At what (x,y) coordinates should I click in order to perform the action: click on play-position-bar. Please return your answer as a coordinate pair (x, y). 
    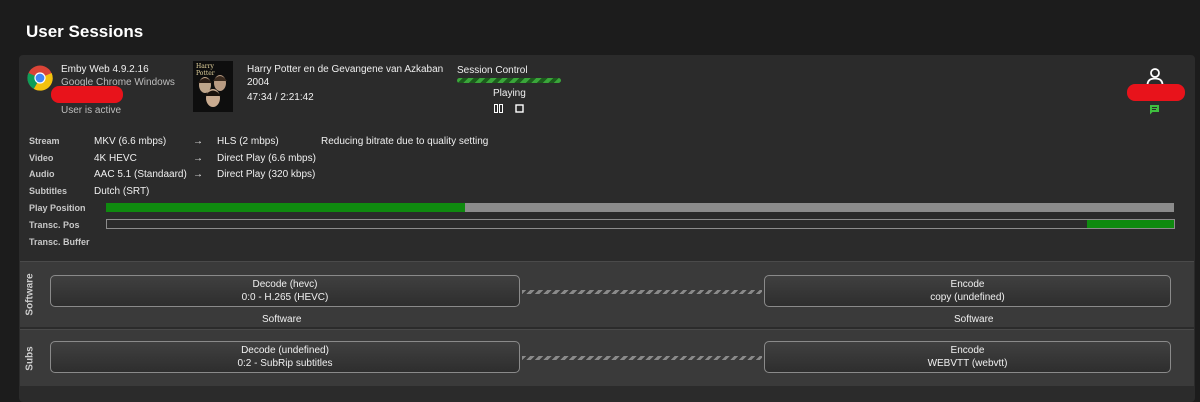
    Looking at the image, I should click on (640, 207).